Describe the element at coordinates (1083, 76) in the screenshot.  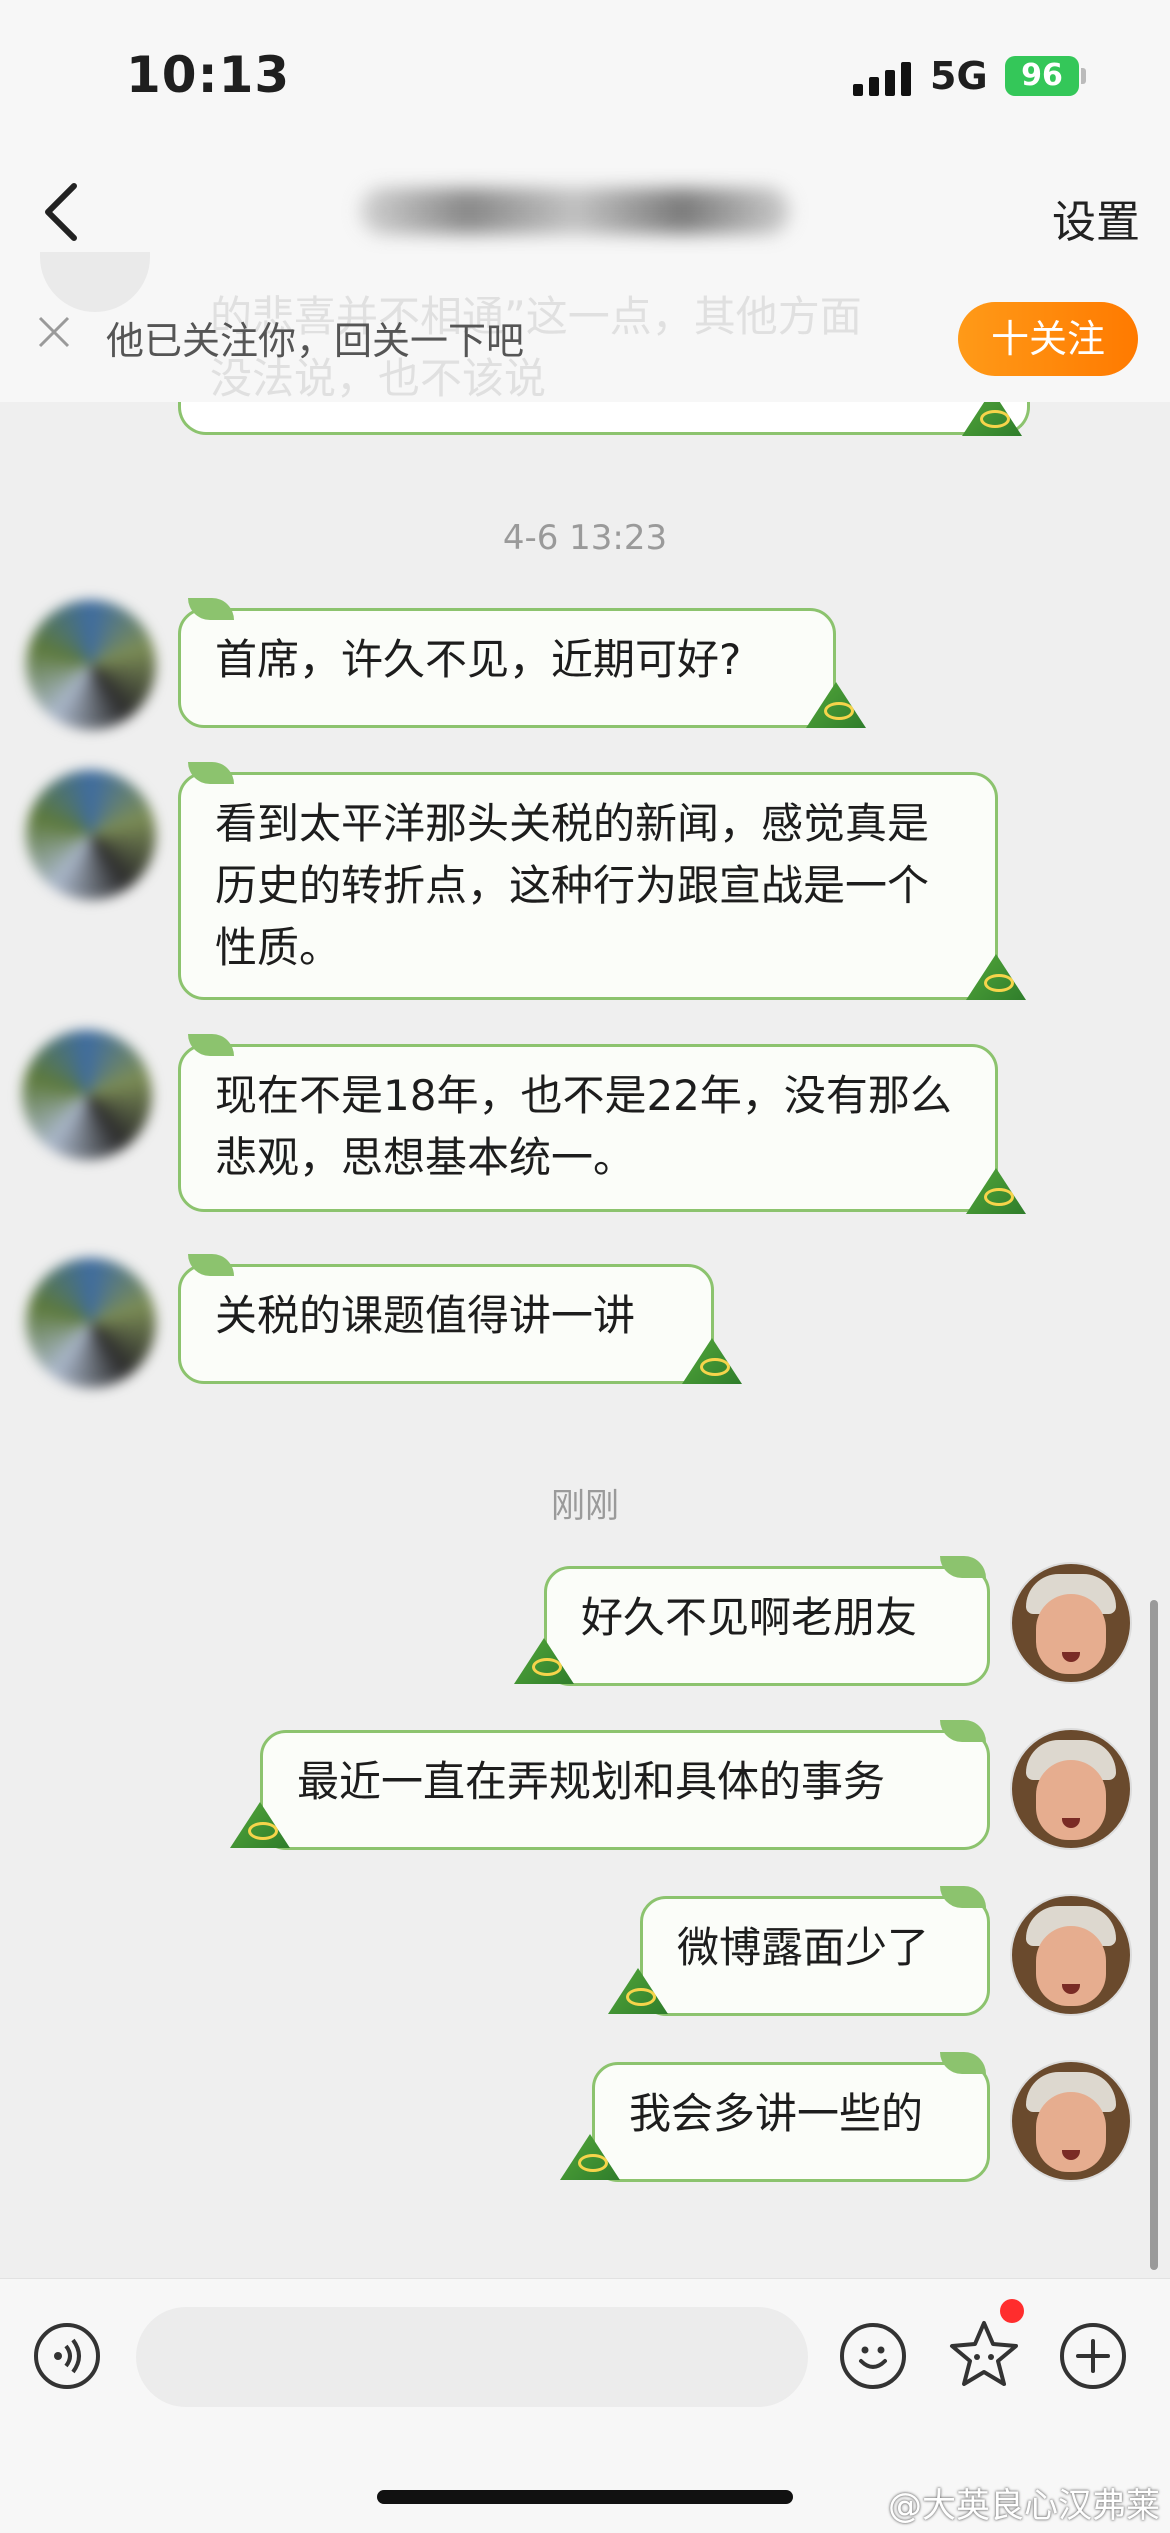
I see `battery-tip` at that location.